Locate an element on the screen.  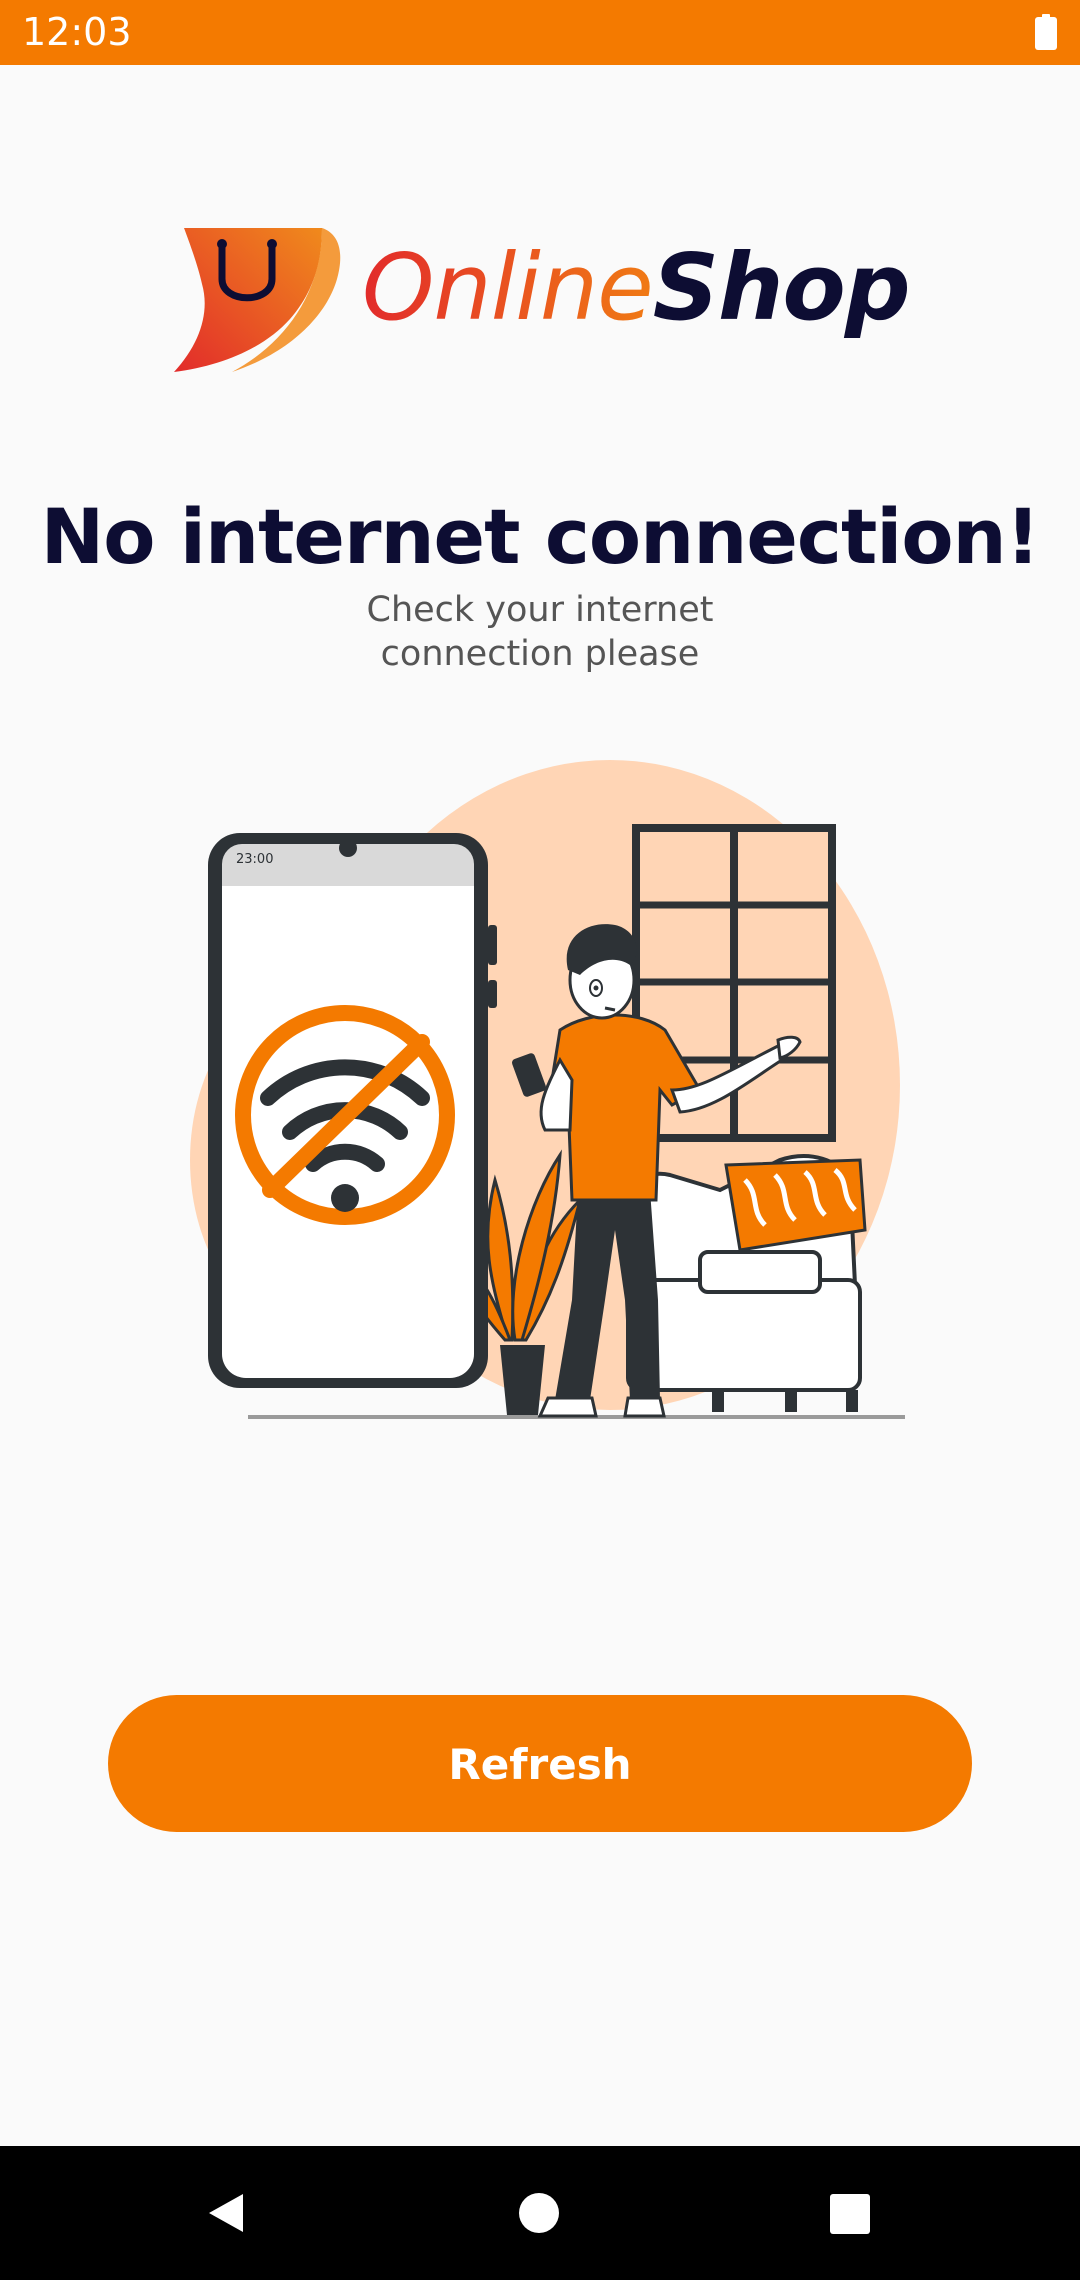
status-bar: 12:03 is located at coordinates (540, 32).